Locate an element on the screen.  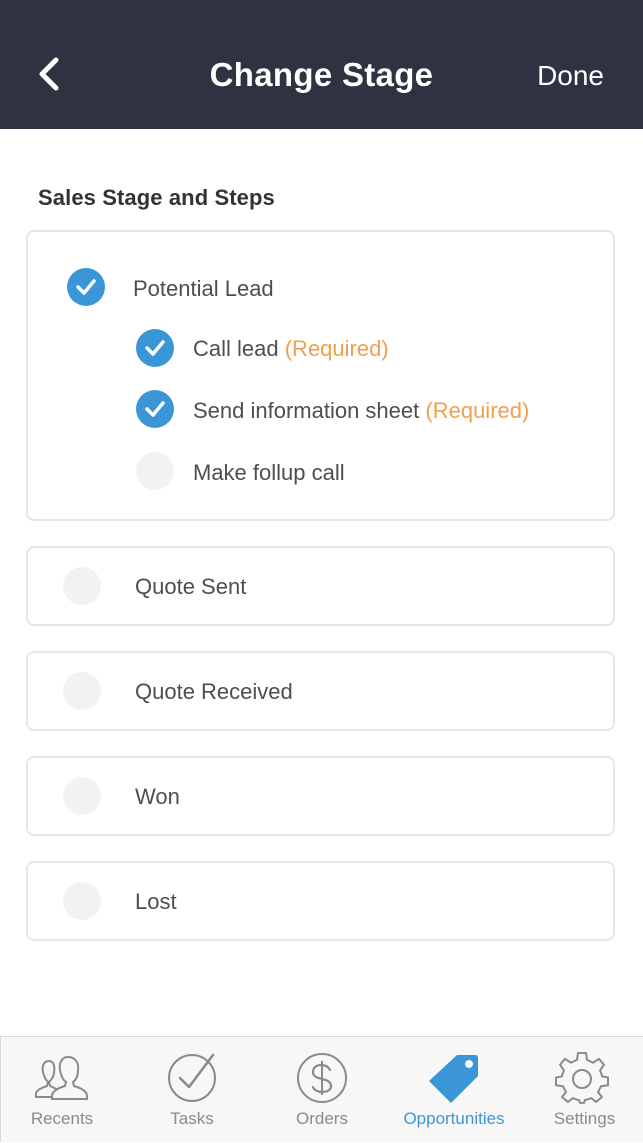
stage-checkbox-quote-received is located at coordinates (82, 691).